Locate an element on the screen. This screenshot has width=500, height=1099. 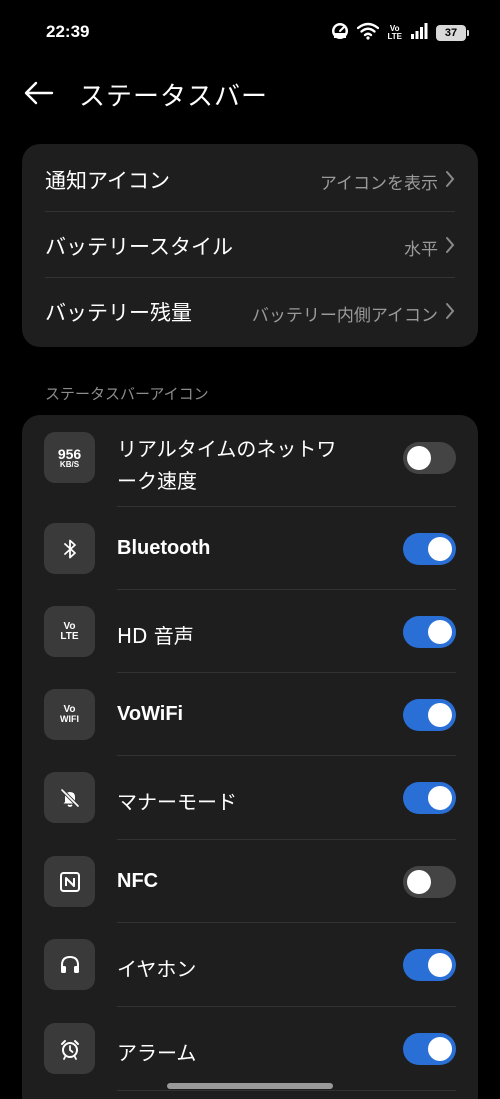
alarm-icon is located at coordinates (69, 1048).